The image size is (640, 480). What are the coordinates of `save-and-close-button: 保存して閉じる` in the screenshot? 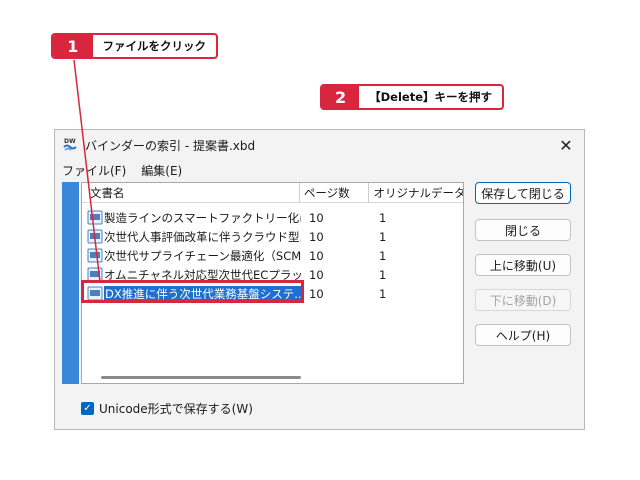 It's located at (523, 193).